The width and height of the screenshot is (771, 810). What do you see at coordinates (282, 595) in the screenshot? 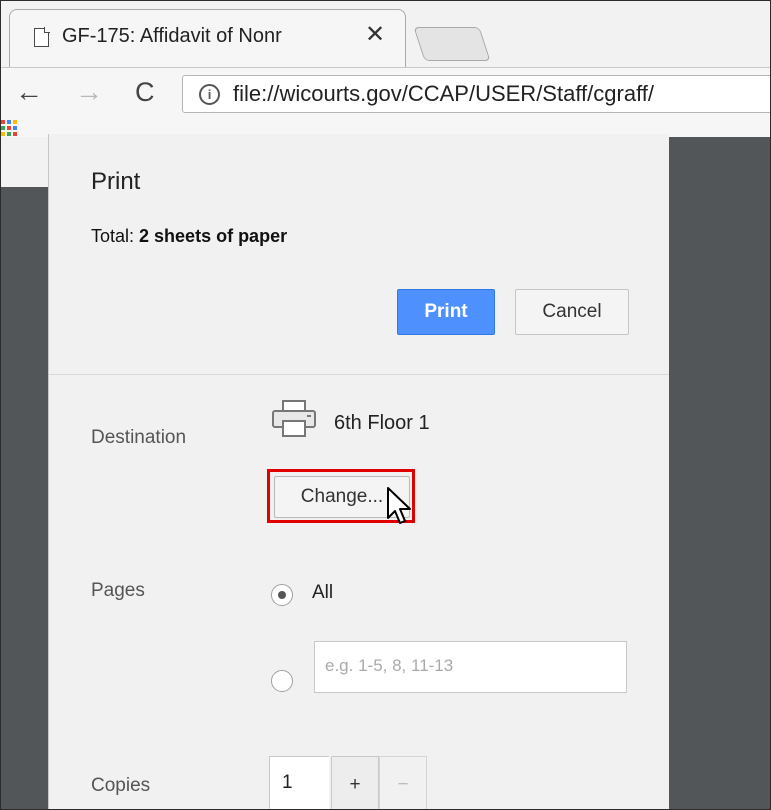
I see `pages-all-radio` at bounding box center [282, 595].